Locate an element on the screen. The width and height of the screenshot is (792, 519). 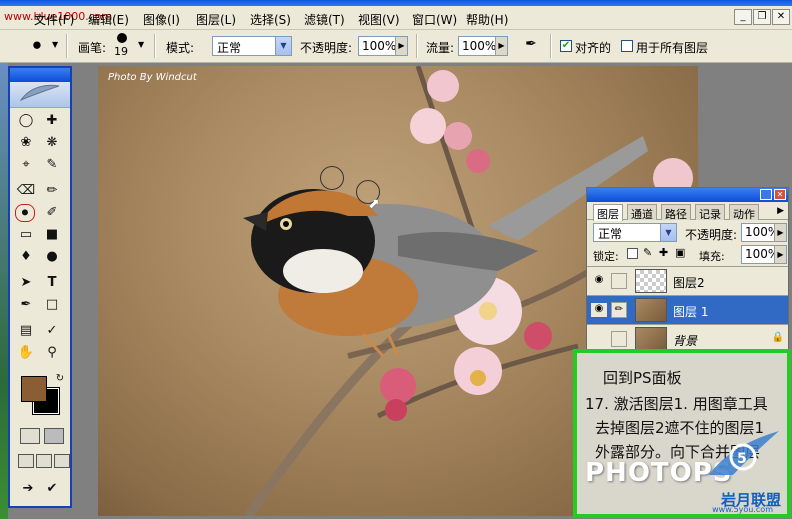
mode-value: 正常 is located at coordinates (229, 48).